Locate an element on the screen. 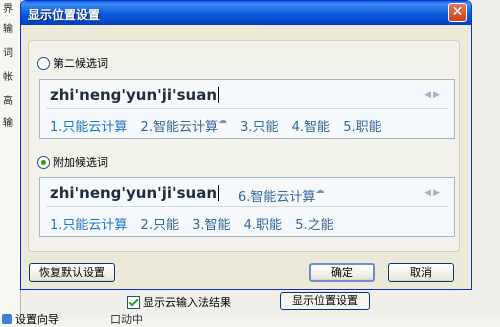  side-tab: 高 is located at coordinates (11, 102).